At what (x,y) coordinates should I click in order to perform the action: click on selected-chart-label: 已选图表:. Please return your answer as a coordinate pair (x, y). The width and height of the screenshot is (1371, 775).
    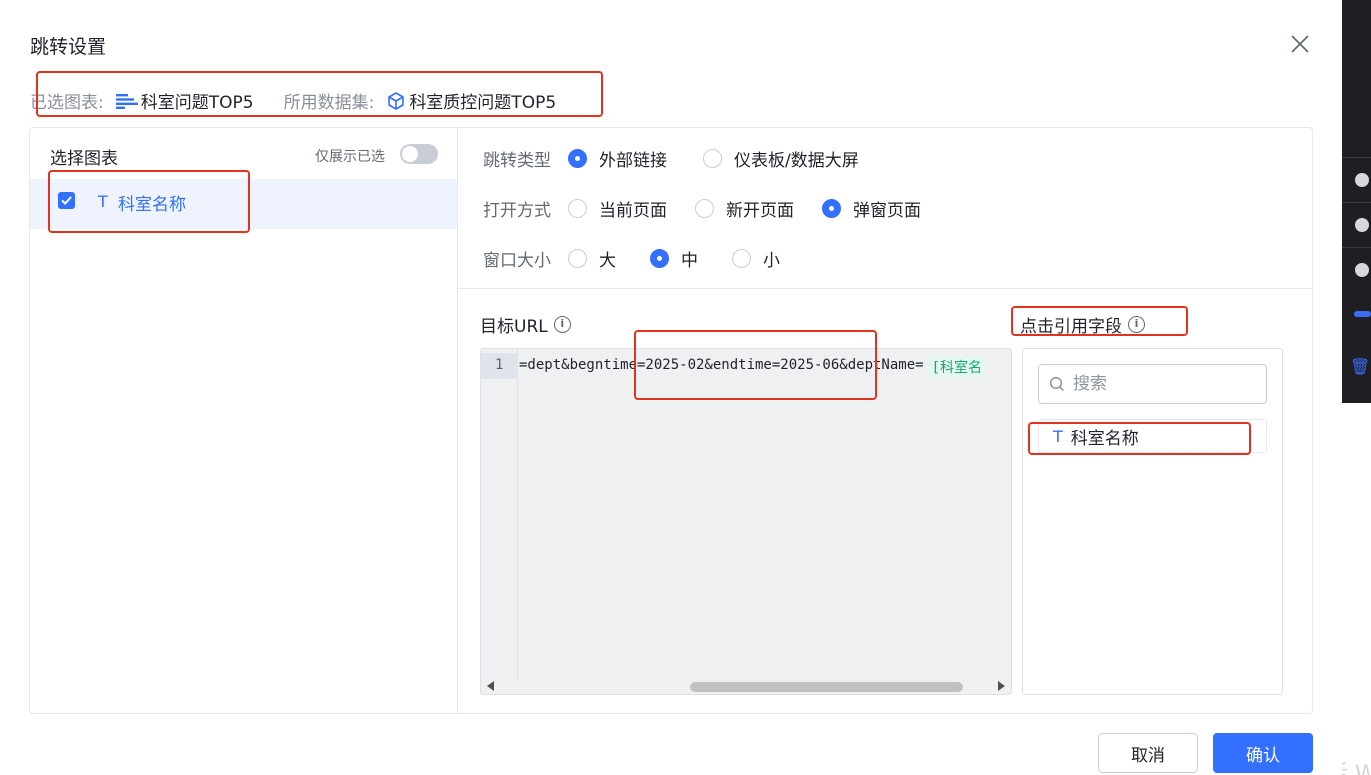
    Looking at the image, I should click on (67, 103).